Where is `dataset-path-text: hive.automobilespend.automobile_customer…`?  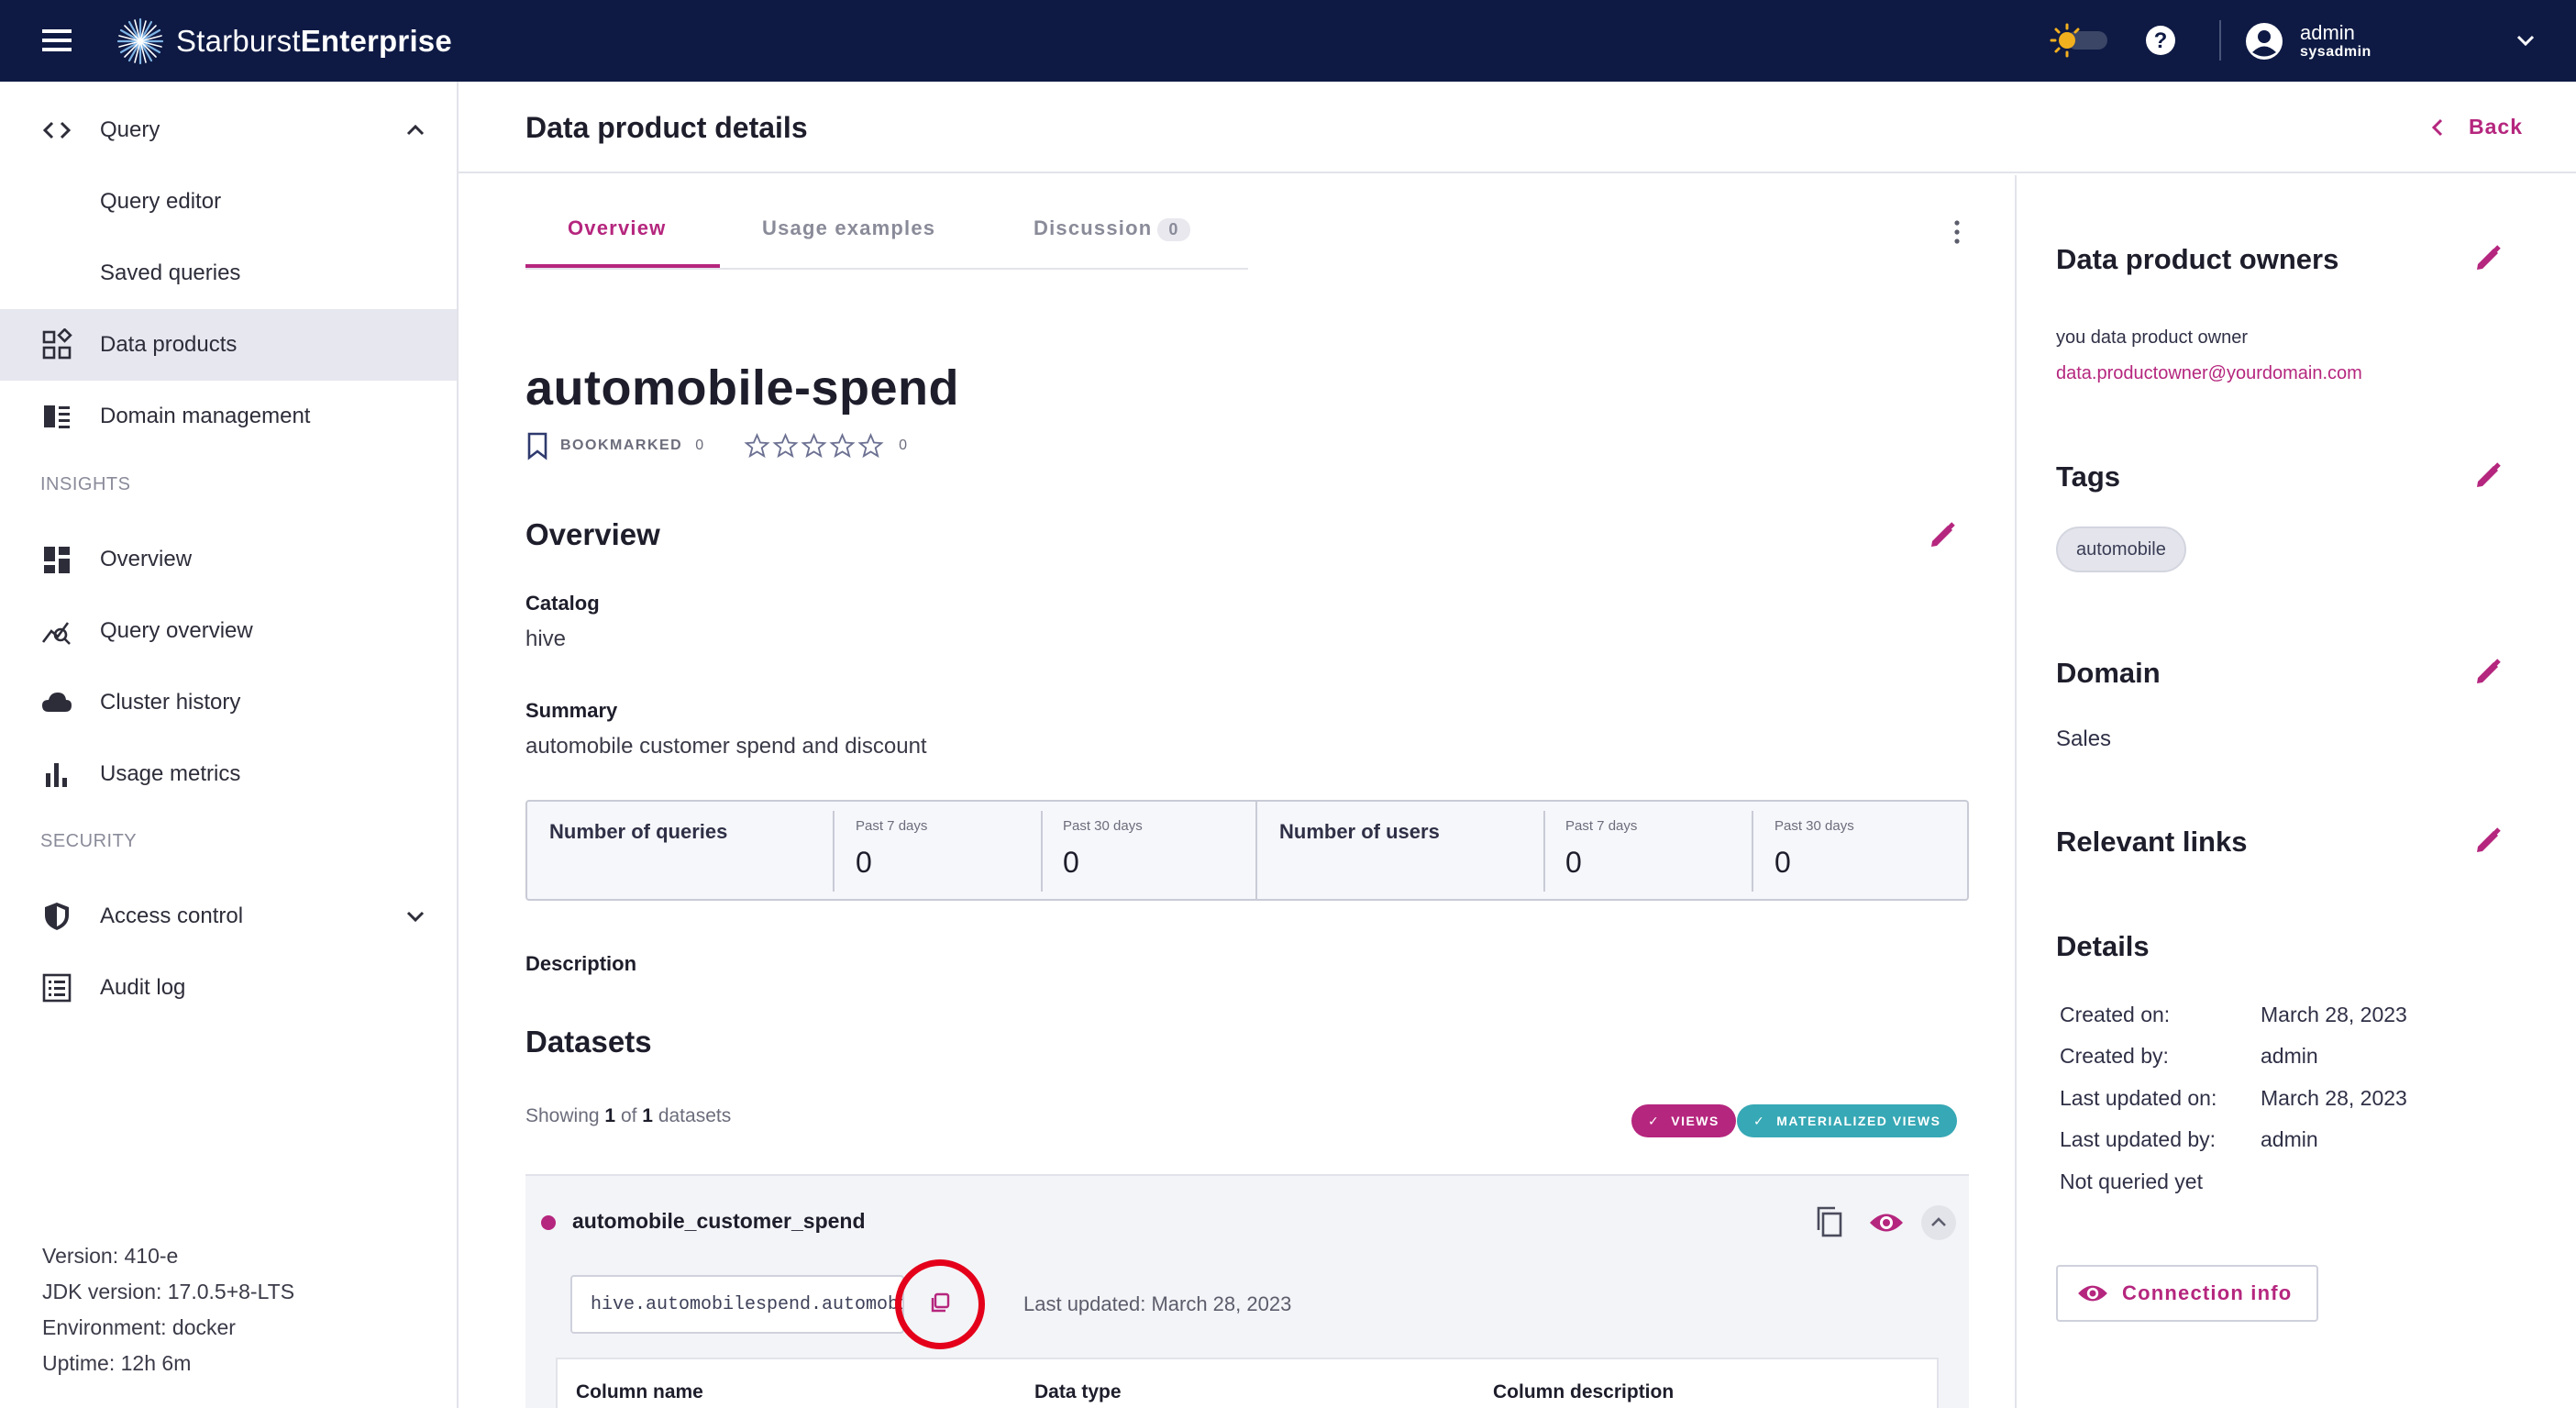 dataset-path-text: hive.automobilespend.automobile_customer… is located at coordinates (746, 1304).